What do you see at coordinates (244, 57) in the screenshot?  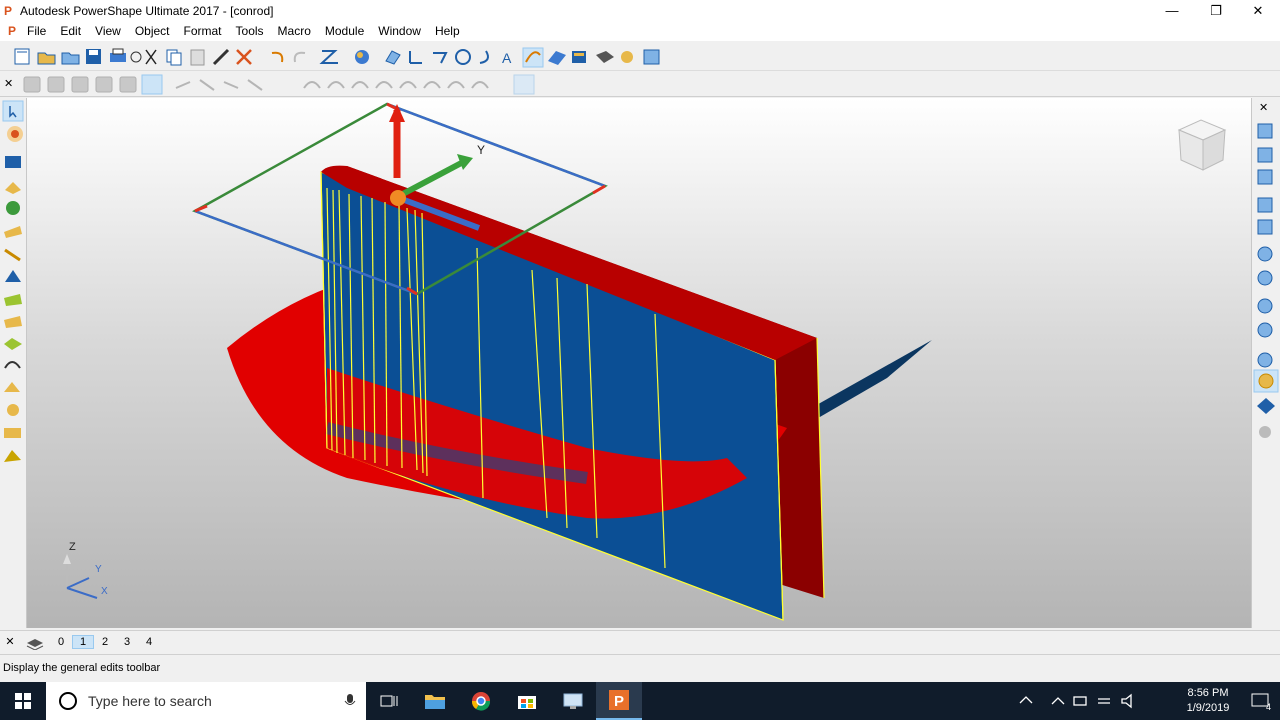 I see `delete-icon` at bounding box center [244, 57].